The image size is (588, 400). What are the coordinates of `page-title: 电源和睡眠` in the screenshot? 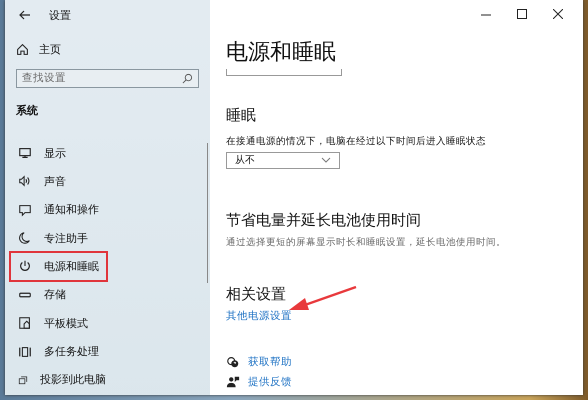 It's located at (281, 53).